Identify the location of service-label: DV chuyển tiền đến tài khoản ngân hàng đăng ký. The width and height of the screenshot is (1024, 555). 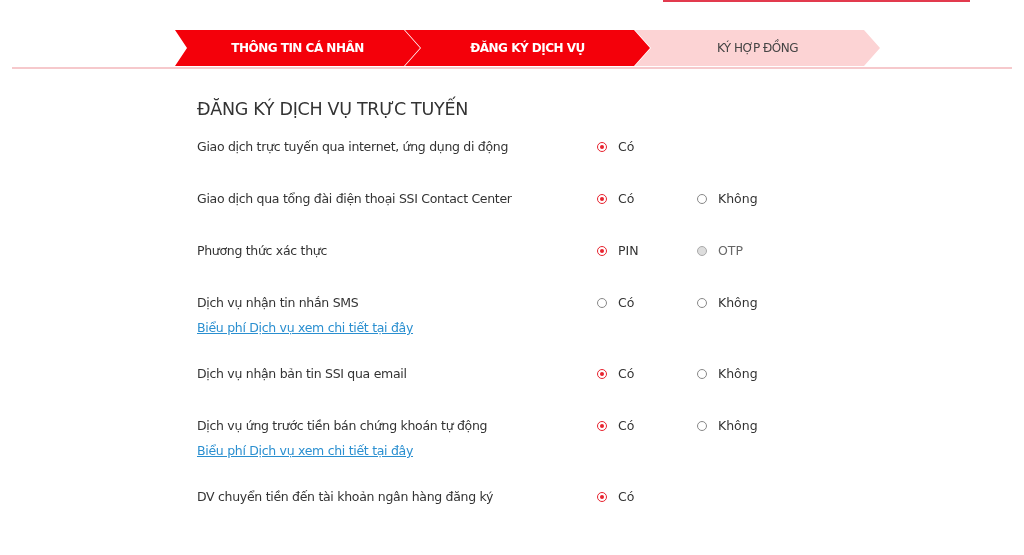
(345, 497).